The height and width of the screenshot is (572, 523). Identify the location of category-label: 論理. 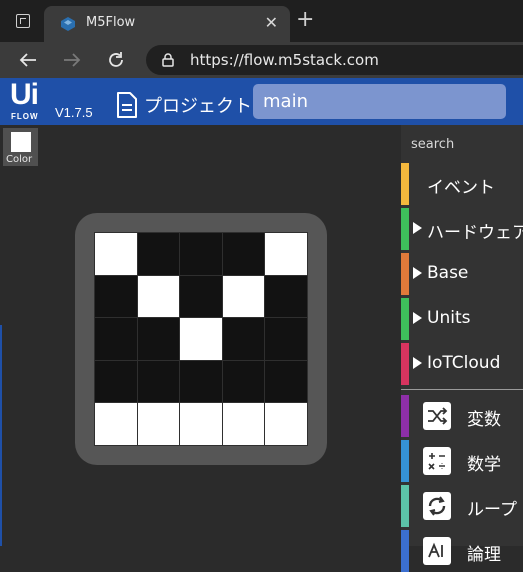
(484, 555).